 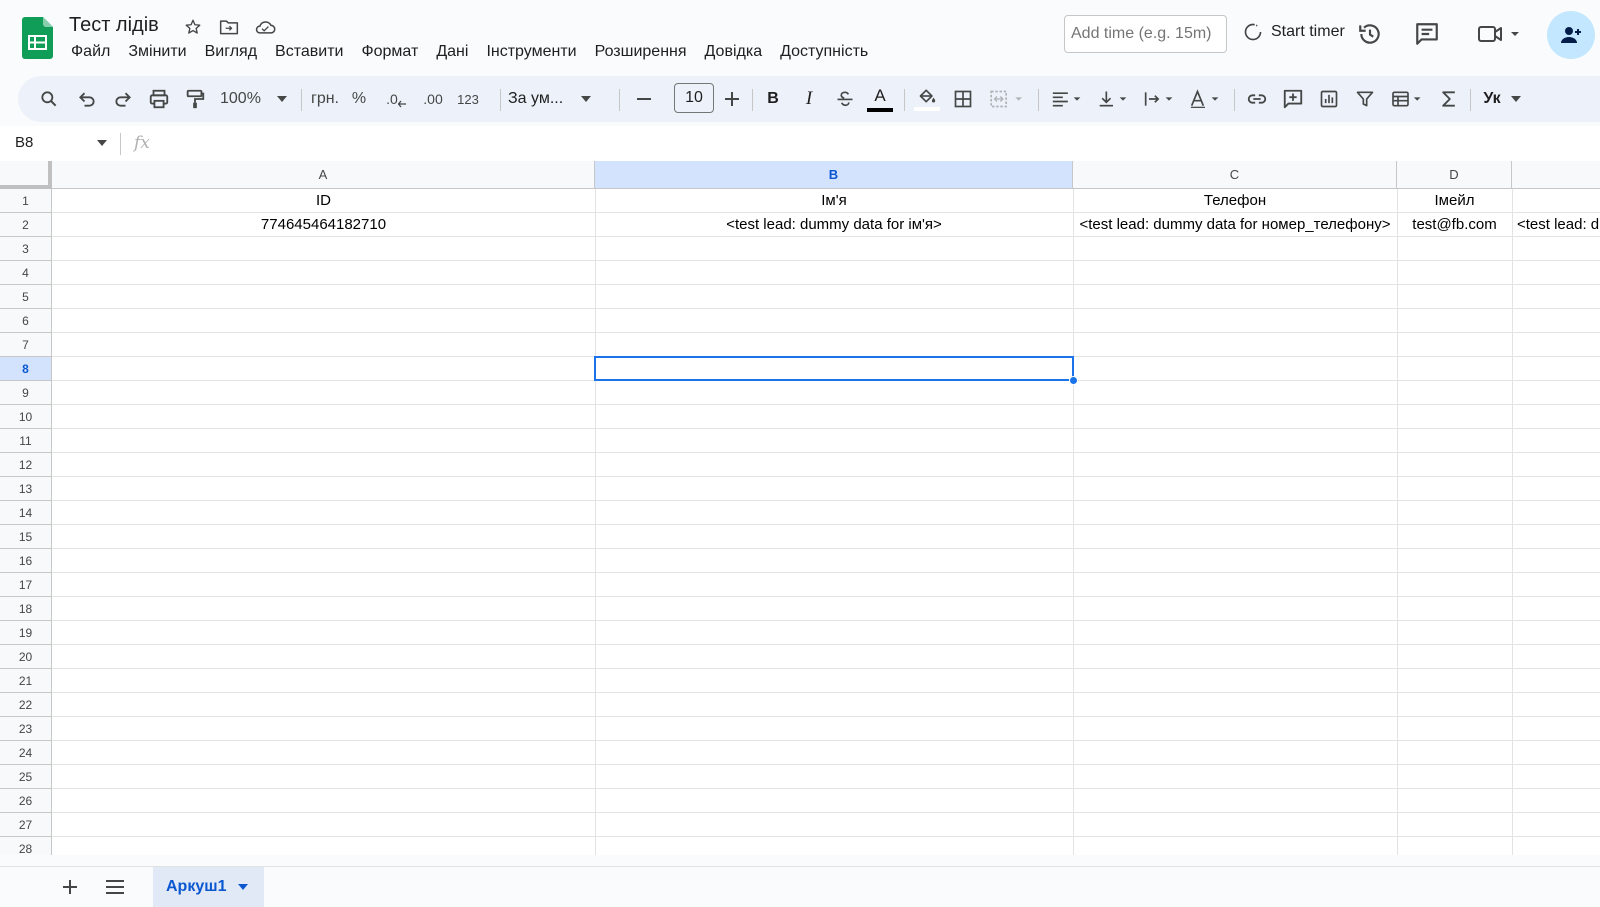 What do you see at coordinates (231, 52) in the screenshot?
I see `menu-view: Вигляд` at bounding box center [231, 52].